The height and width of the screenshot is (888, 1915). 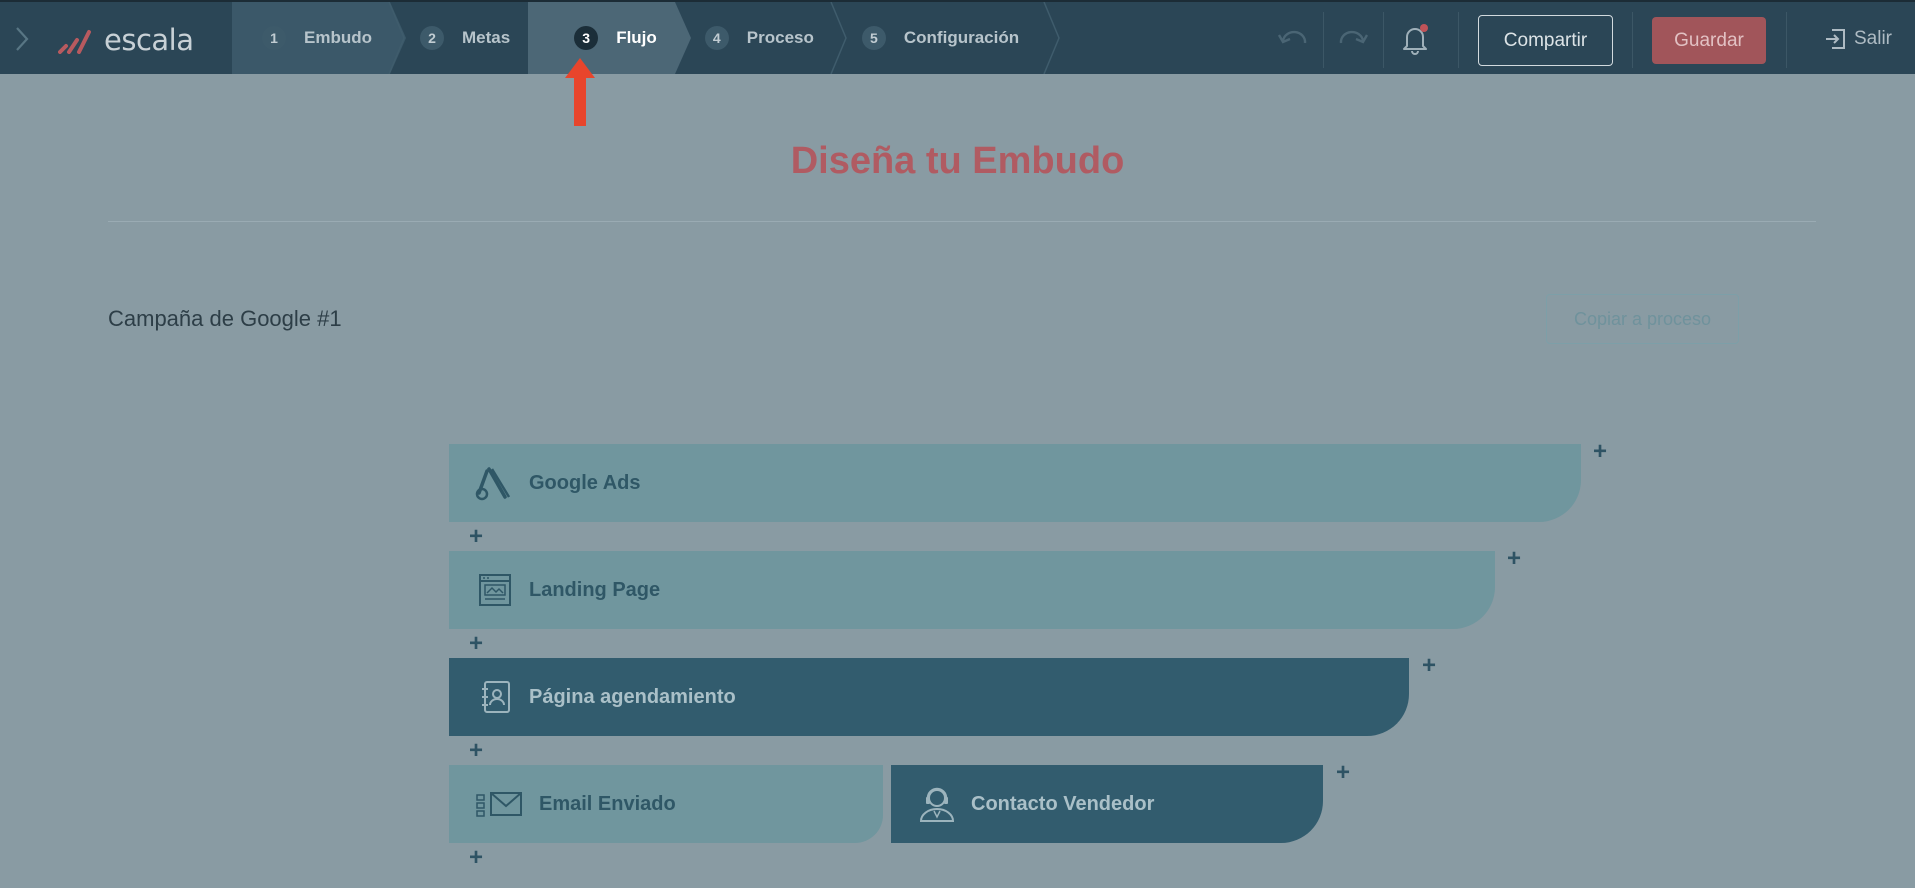 I want to click on tab-configuracion: 5 Configuración, so click(x=945, y=38).